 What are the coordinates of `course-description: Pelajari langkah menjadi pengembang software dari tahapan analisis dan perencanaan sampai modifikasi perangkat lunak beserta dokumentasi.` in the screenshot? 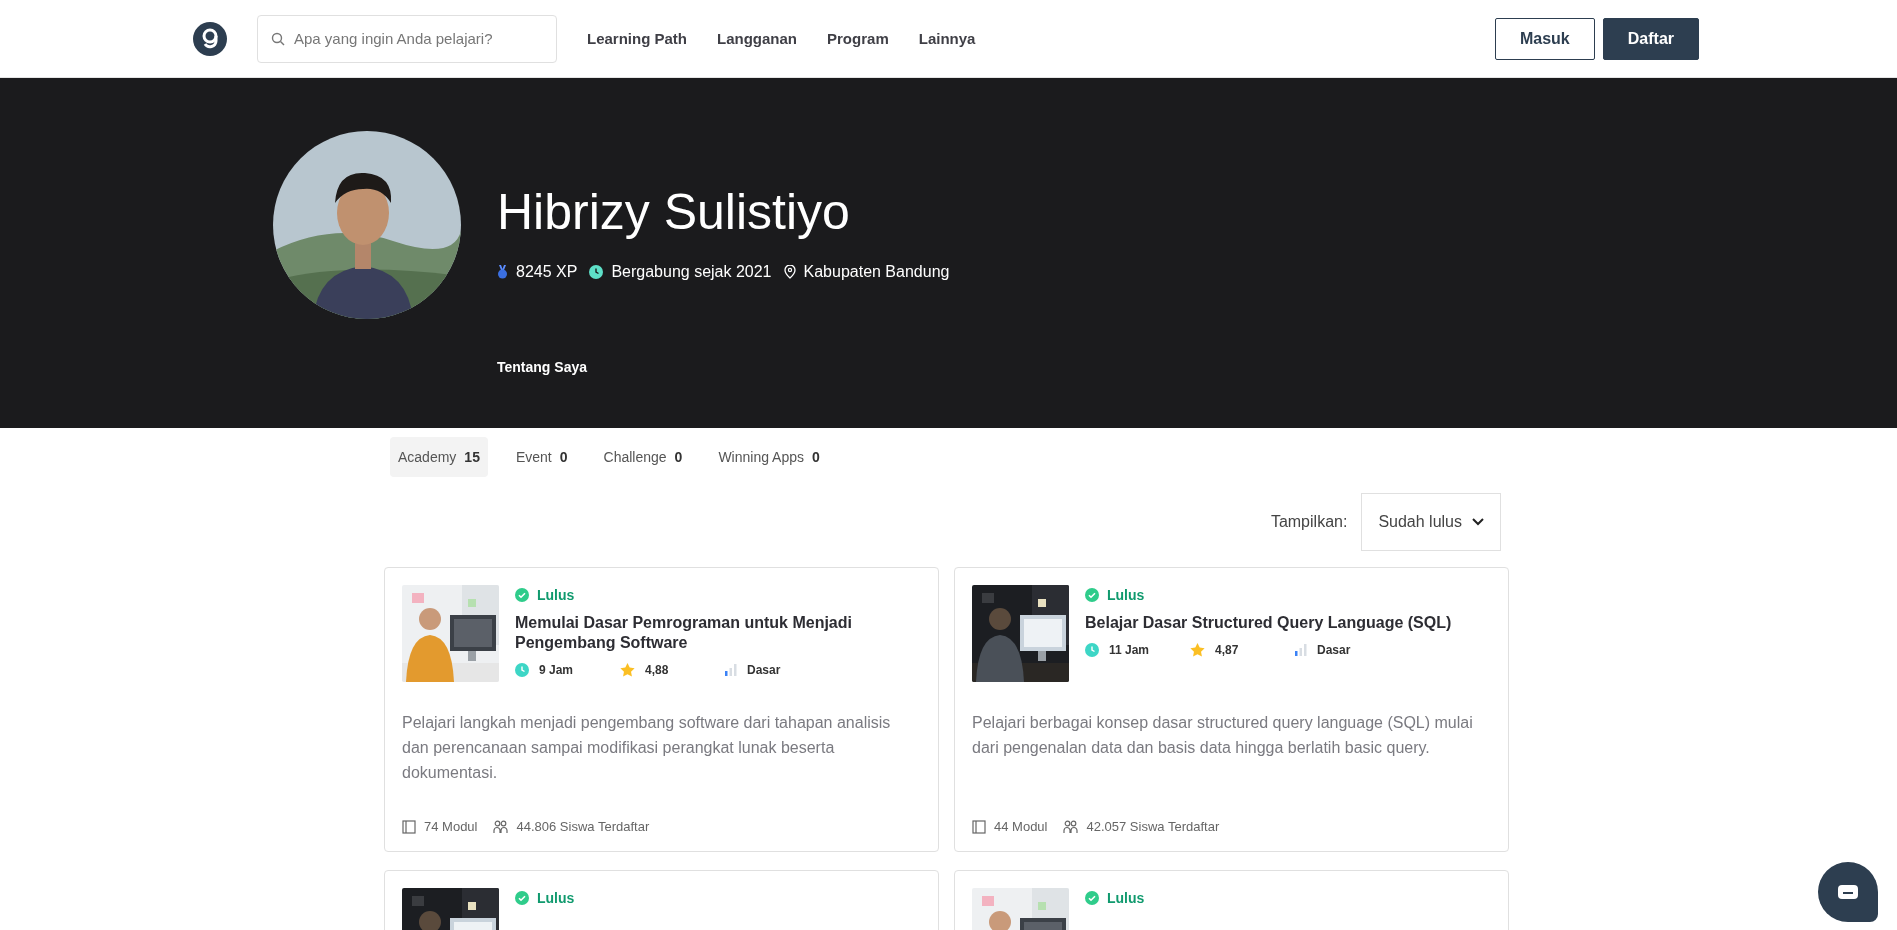 It's located at (647, 748).